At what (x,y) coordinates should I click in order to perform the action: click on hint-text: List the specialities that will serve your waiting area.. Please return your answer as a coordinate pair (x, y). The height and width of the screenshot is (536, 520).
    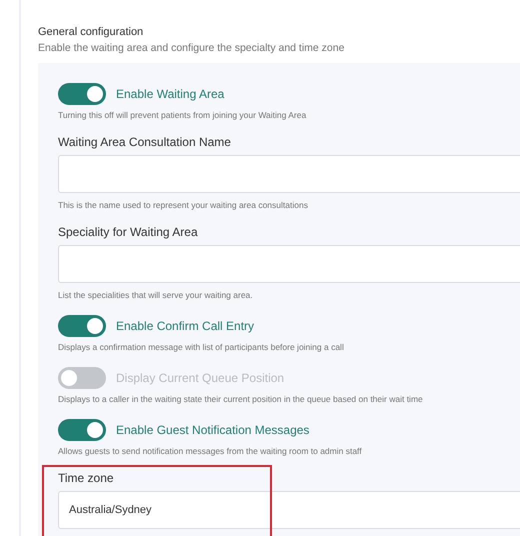
    Looking at the image, I should click on (156, 295).